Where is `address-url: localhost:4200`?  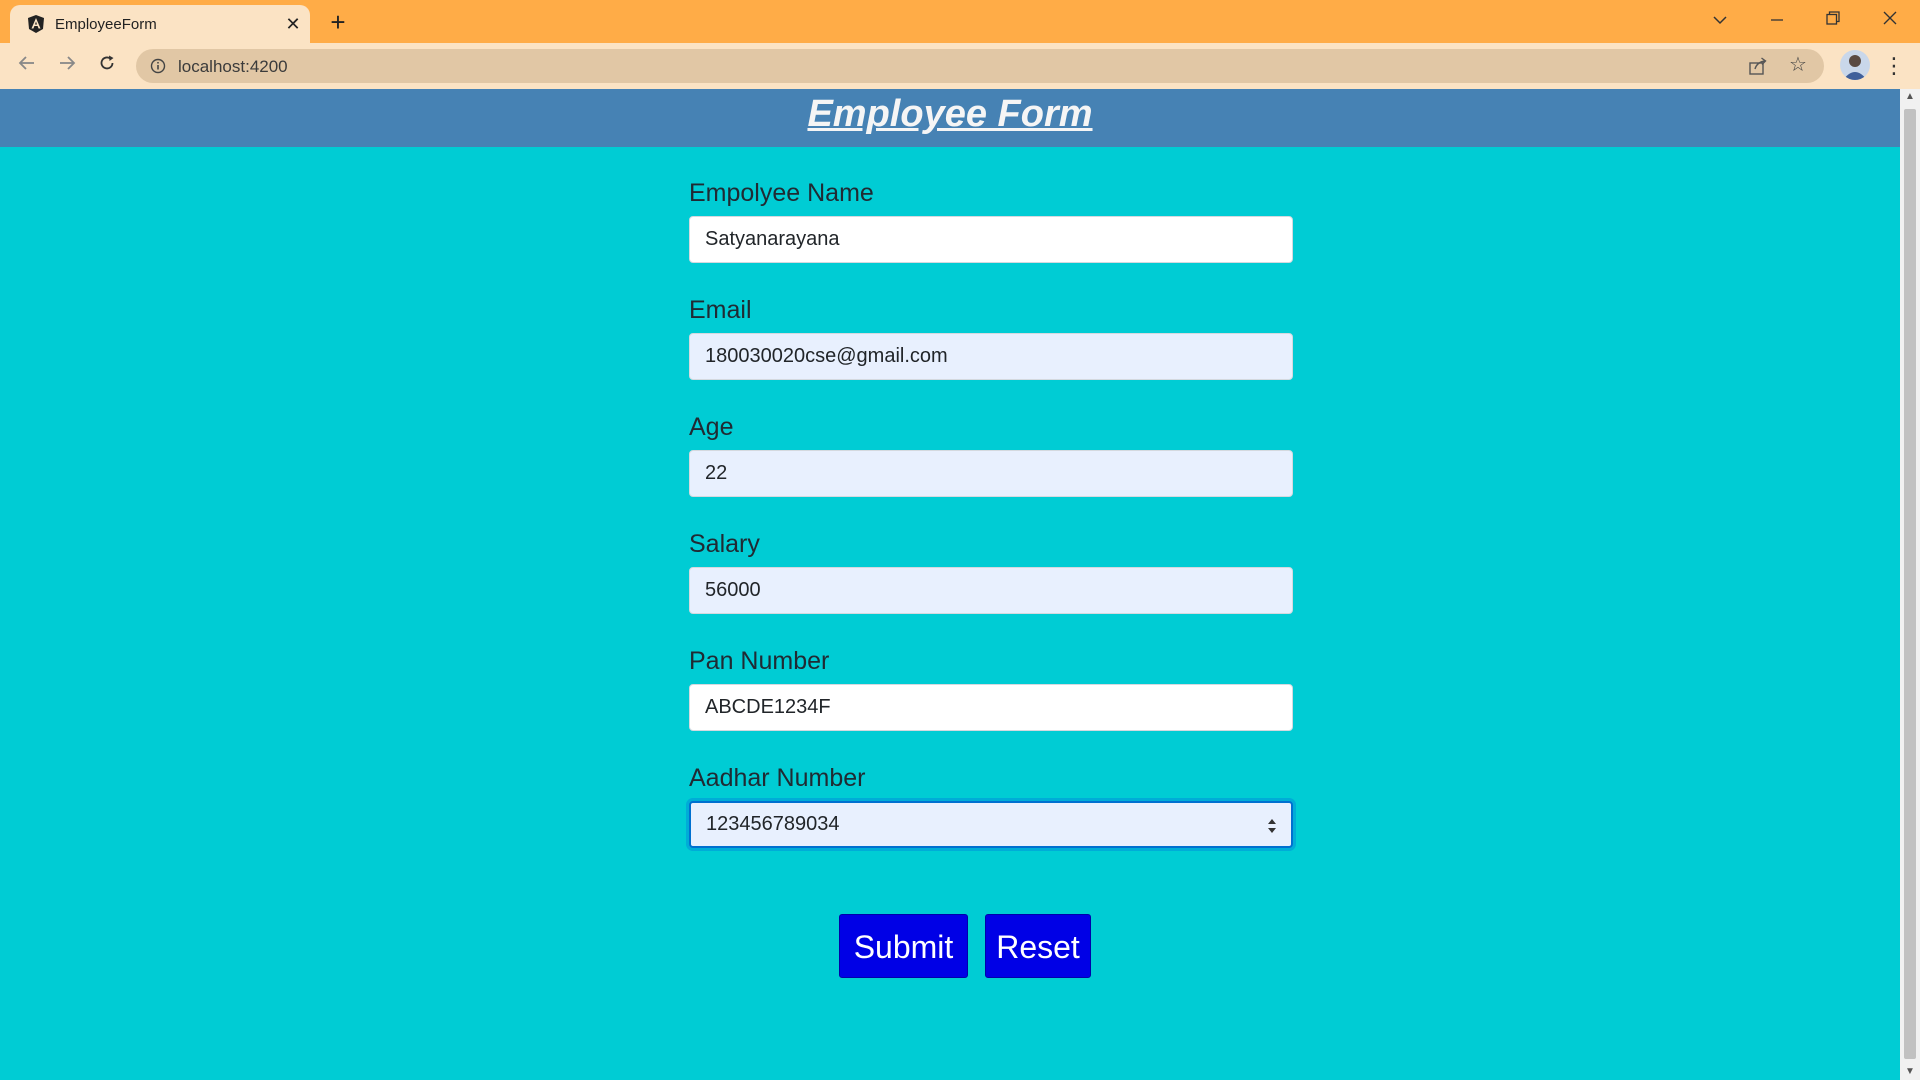
address-url: localhost:4200 is located at coordinates (233, 67).